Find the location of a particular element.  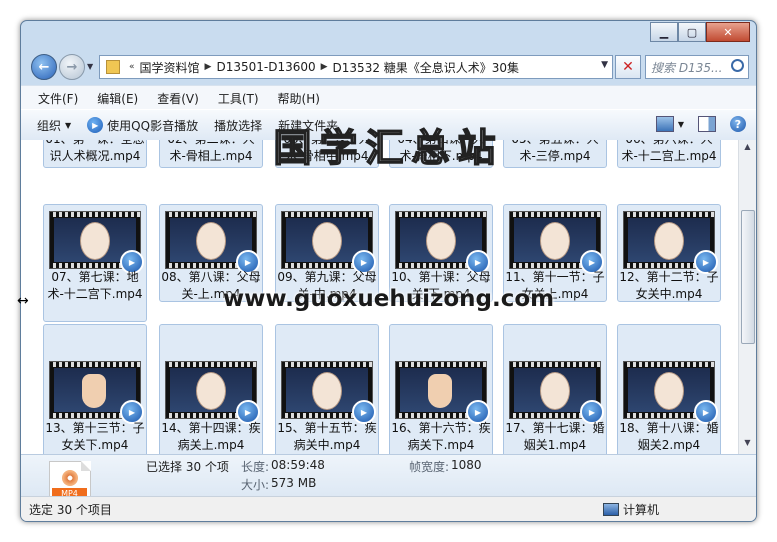

status-selection-text: 选定 30 个项目 is located at coordinates (70, 510).